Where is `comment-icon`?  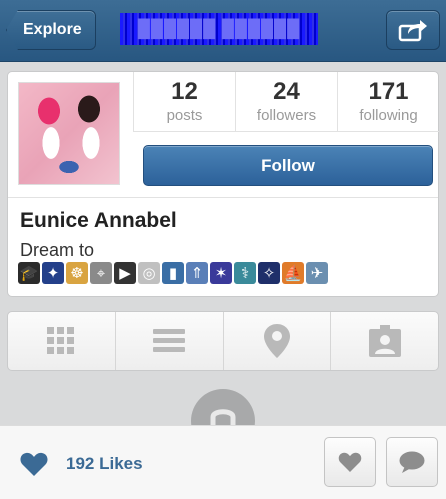 comment-icon is located at coordinates (412, 462).